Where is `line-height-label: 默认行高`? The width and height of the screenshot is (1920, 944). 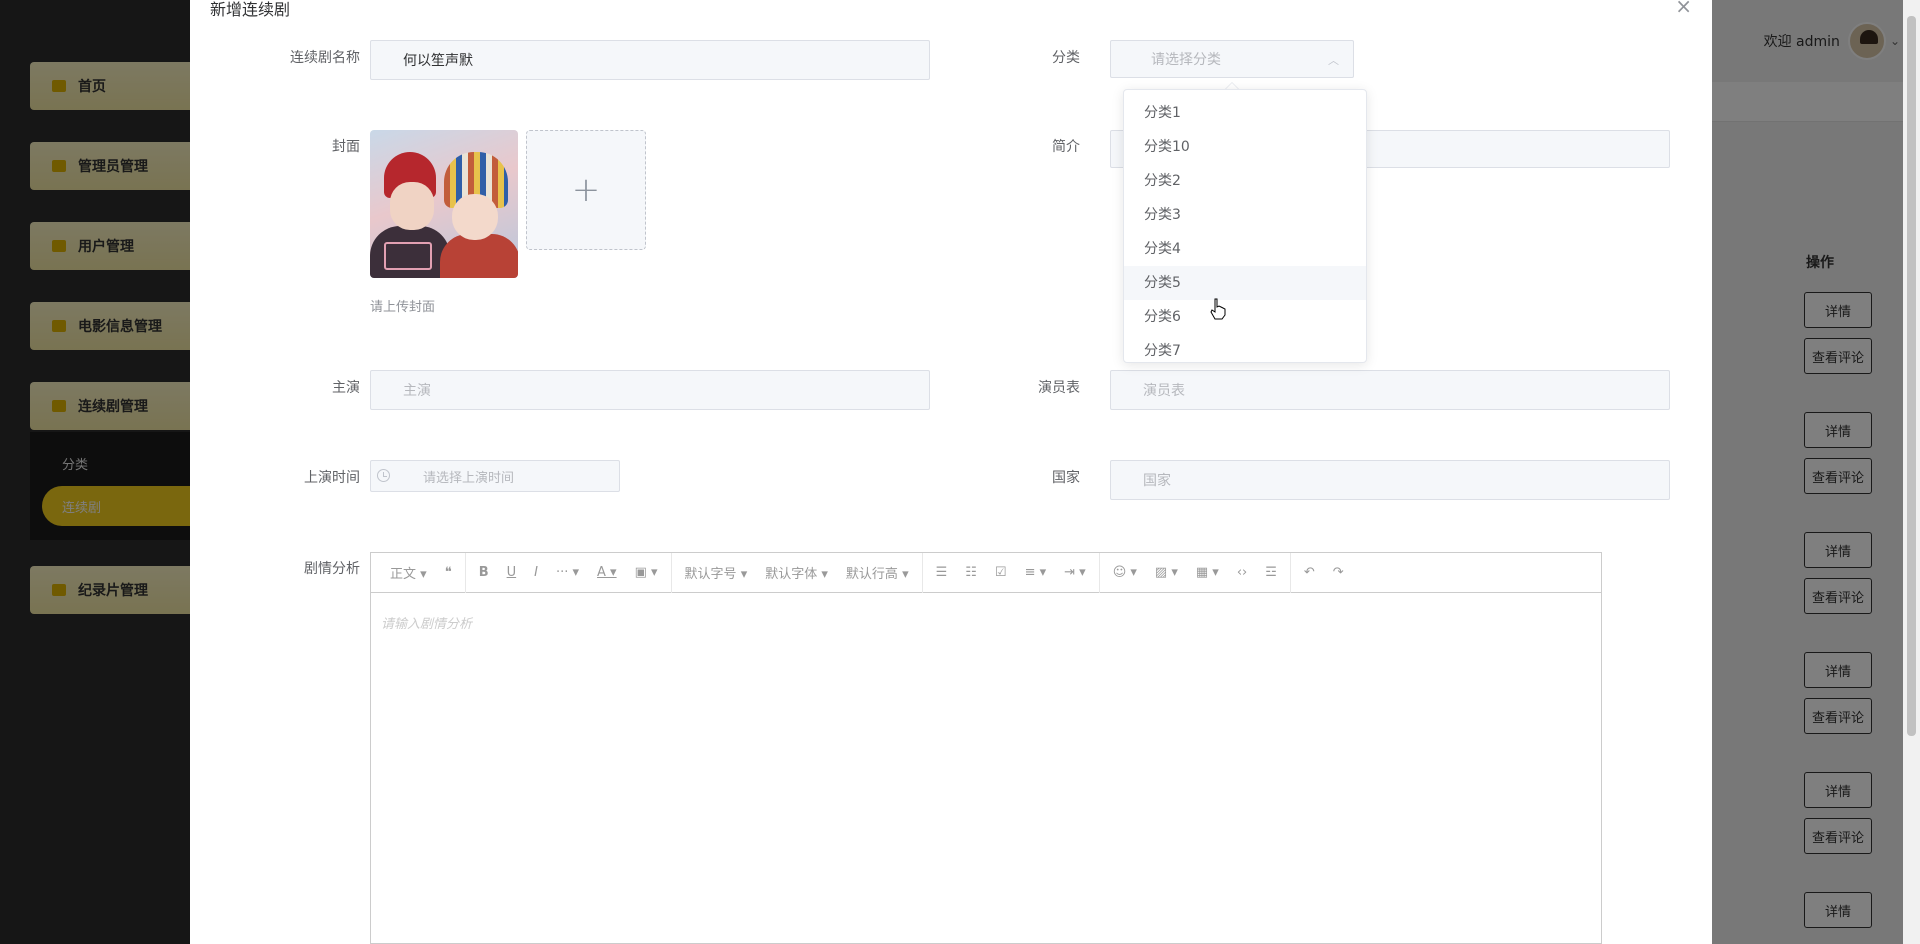 line-height-label: 默认行高 is located at coordinates (871, 574).